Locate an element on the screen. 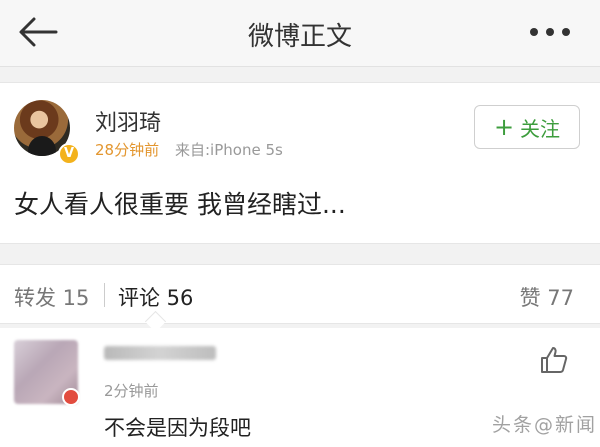  follow-button: + 关注 is located at coordinates (527, 127).